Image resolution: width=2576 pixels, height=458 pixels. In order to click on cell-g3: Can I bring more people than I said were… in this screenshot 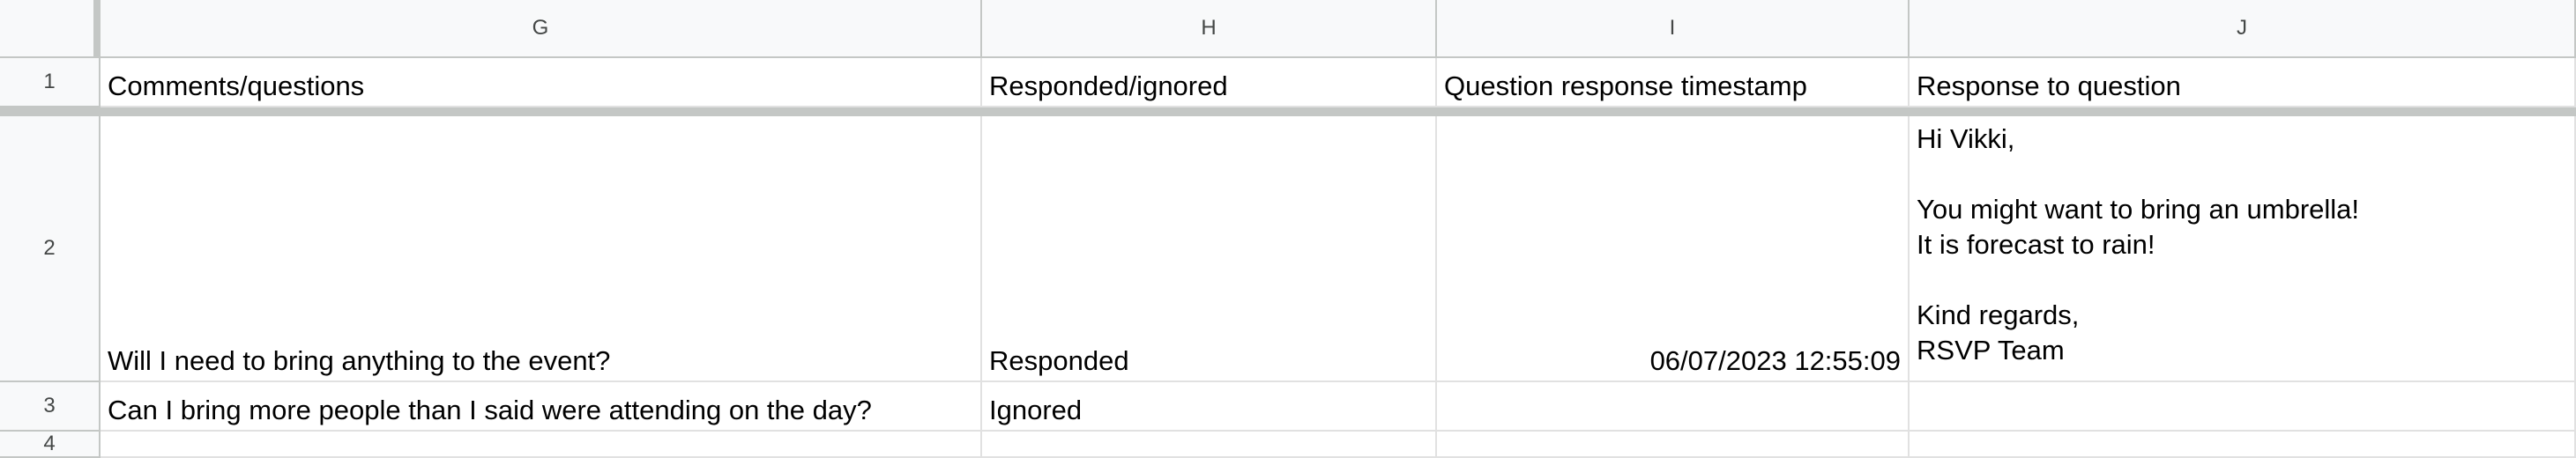, I will do `click(541, 407)`.